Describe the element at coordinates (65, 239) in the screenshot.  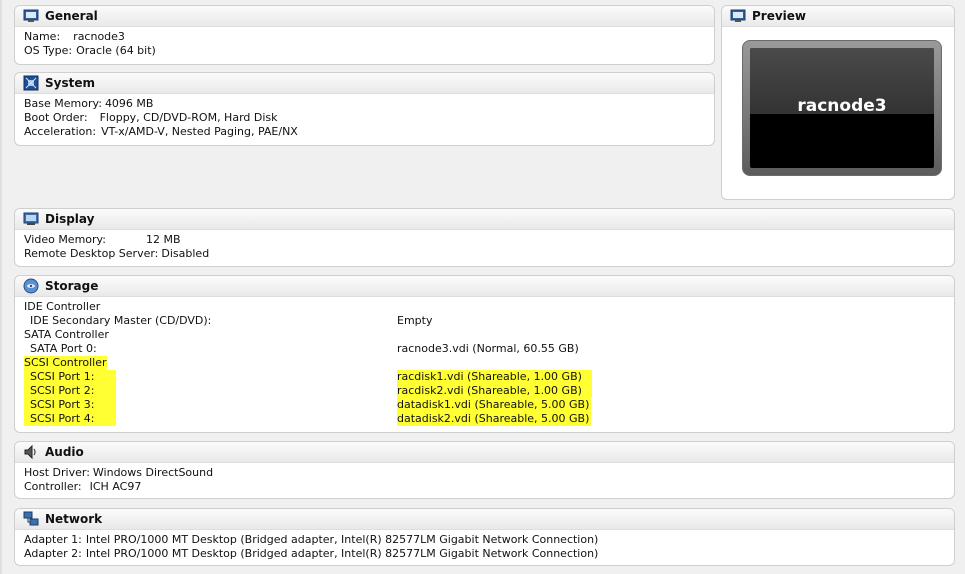
I see `video-memory-label: Video Memory:` at that location.